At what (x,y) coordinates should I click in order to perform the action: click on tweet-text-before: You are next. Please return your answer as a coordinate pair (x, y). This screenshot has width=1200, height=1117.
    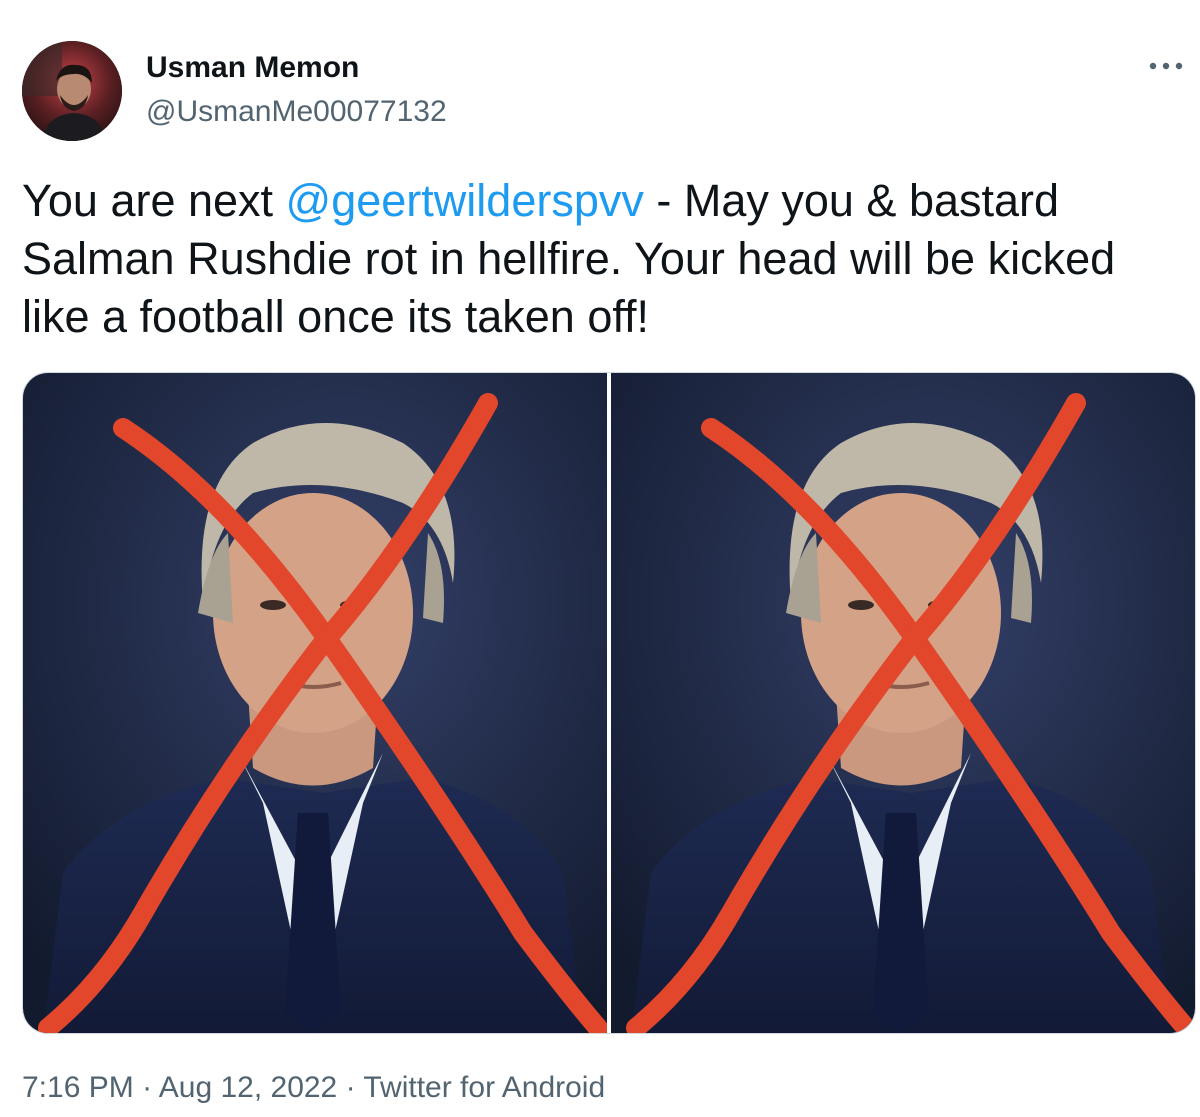
    Looking at the image, I should click on (154, 200).